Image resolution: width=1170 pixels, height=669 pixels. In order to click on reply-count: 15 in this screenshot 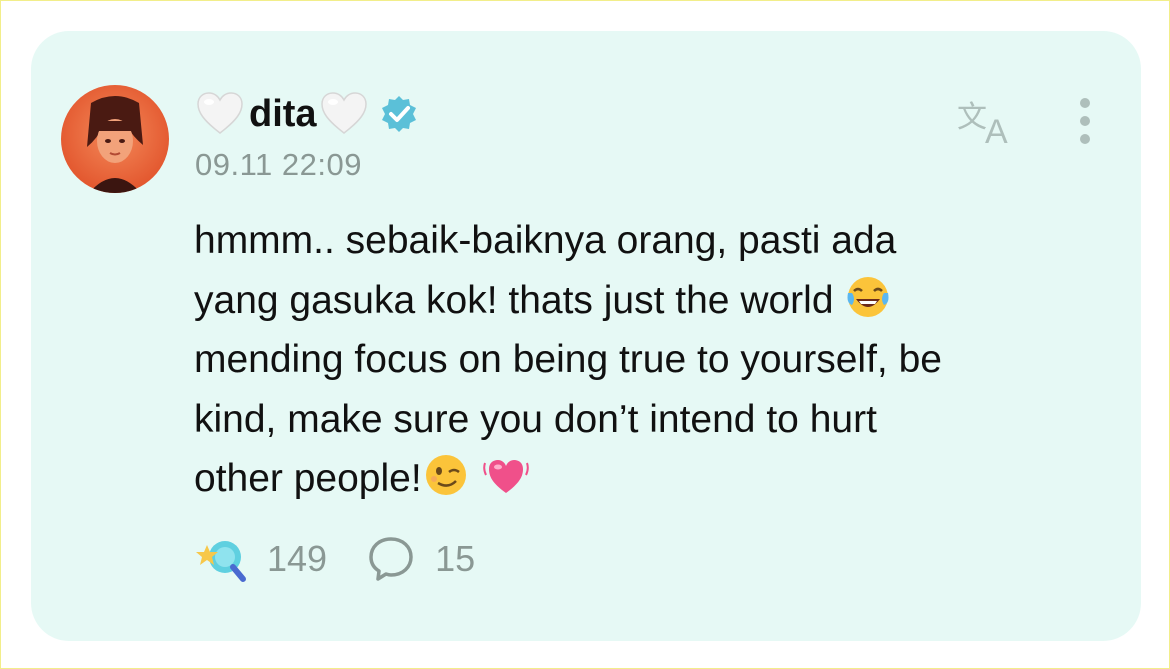, I will do `click(455, 558)`.